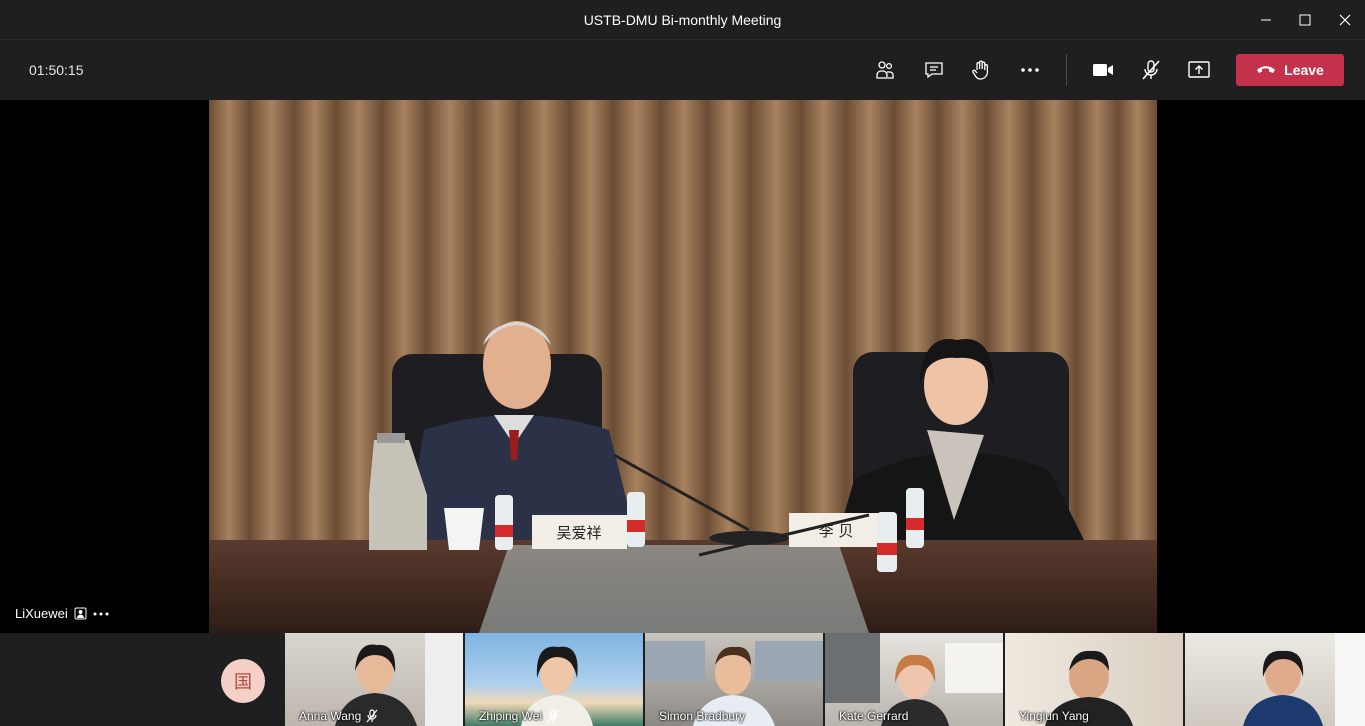  I want to click on participant-label: Simon Bradbury, so click(702, 716).